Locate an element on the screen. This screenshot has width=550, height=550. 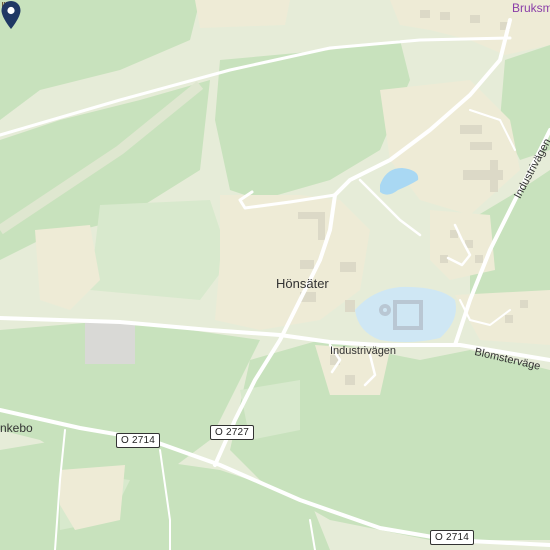
place-label-honsater: Hönsäter is located at coordinates (302, 283).